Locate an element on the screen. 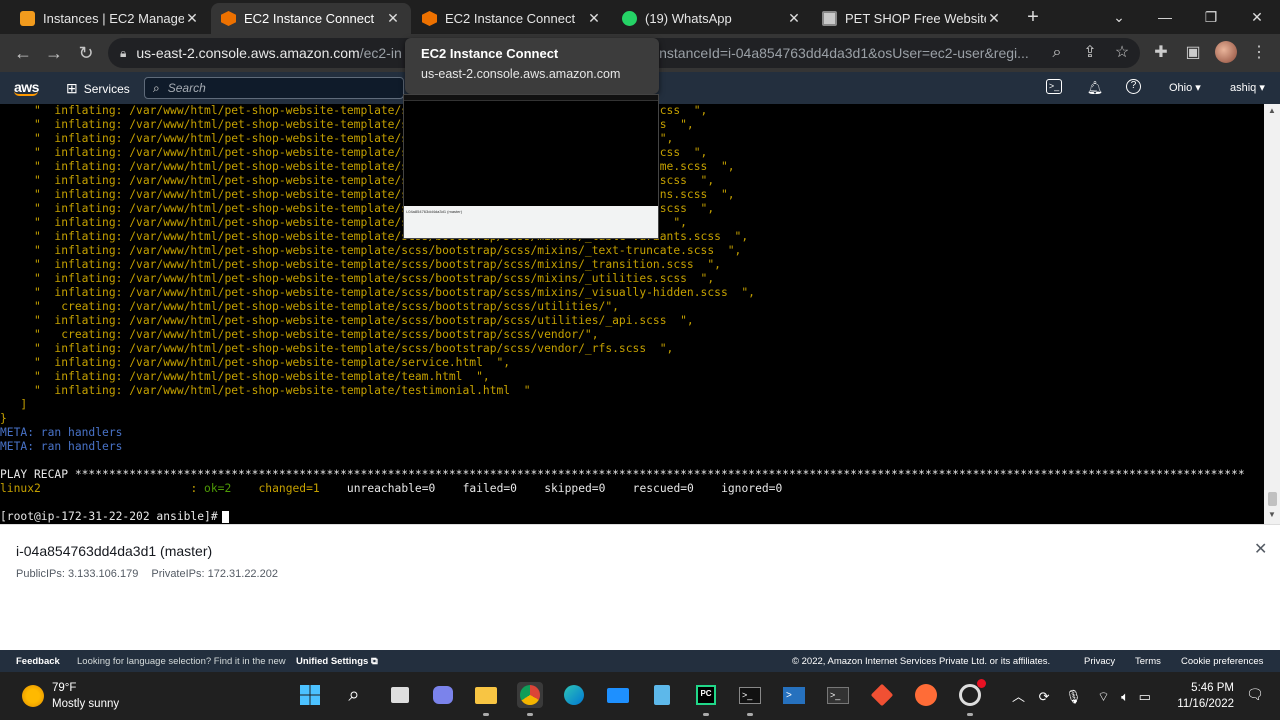 This screenshot has width=1280, height=720. help-icon: ? is located at coordinates (1133, 86).